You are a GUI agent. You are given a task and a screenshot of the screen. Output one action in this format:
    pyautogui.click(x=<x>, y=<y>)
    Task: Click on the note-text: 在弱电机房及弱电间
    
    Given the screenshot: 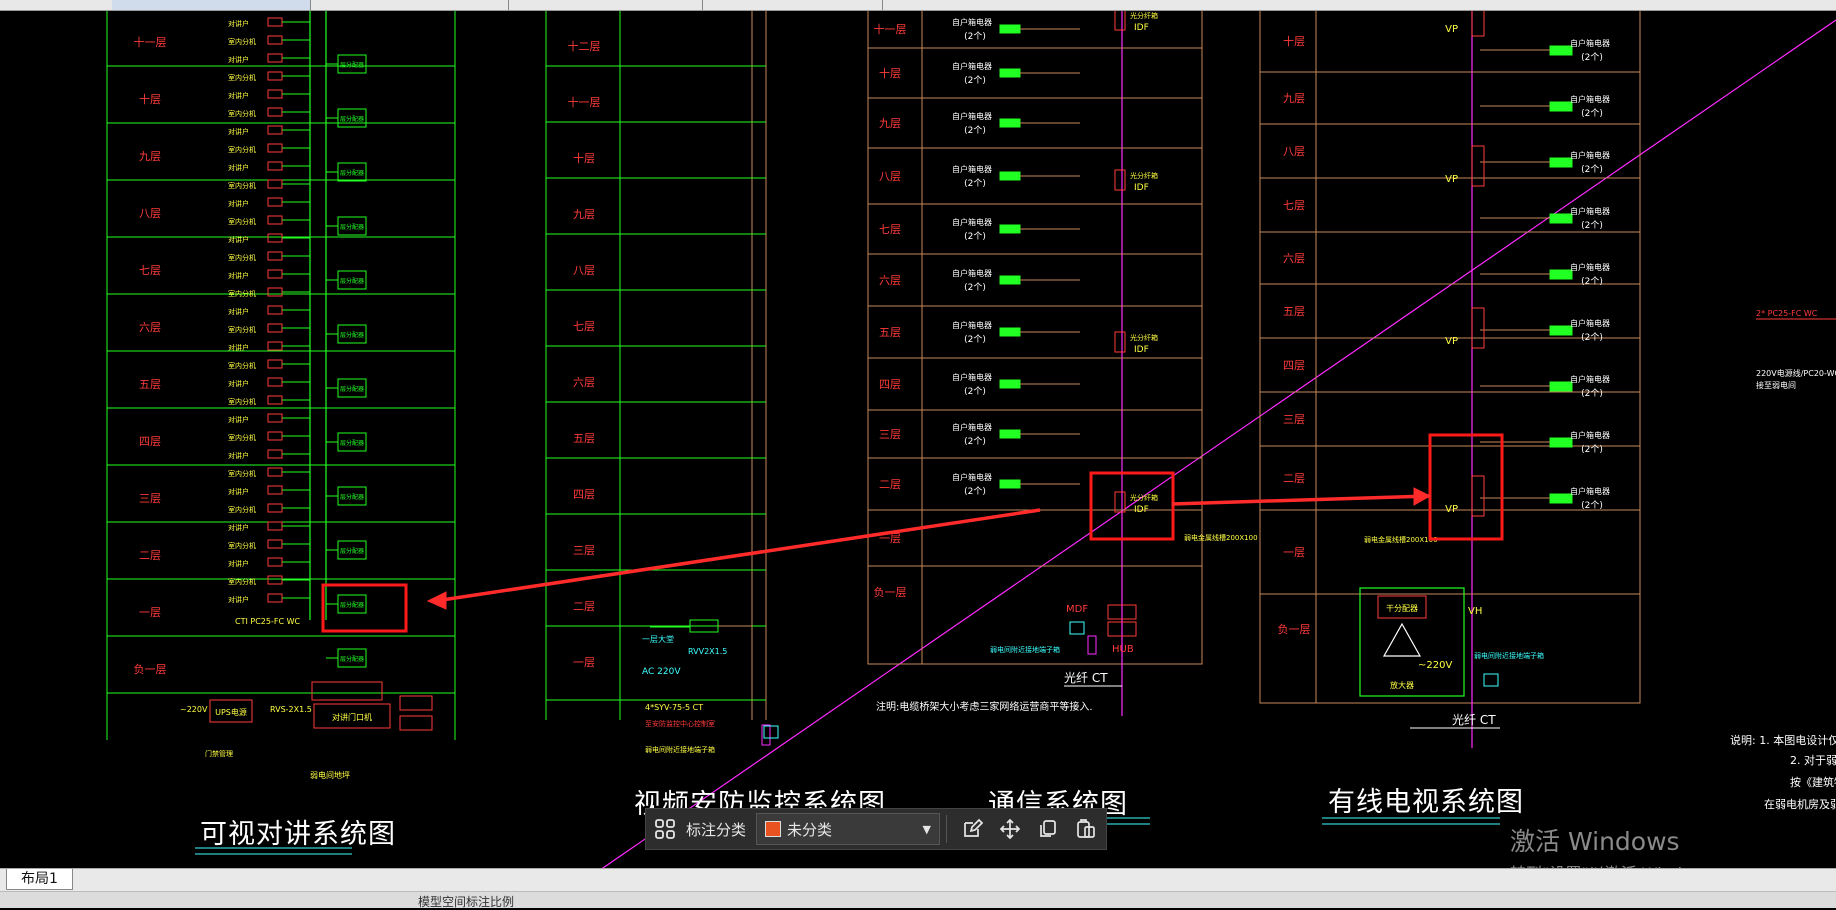 What is the action you would take?
    pyautogui.click(x=1800, y=804)
    